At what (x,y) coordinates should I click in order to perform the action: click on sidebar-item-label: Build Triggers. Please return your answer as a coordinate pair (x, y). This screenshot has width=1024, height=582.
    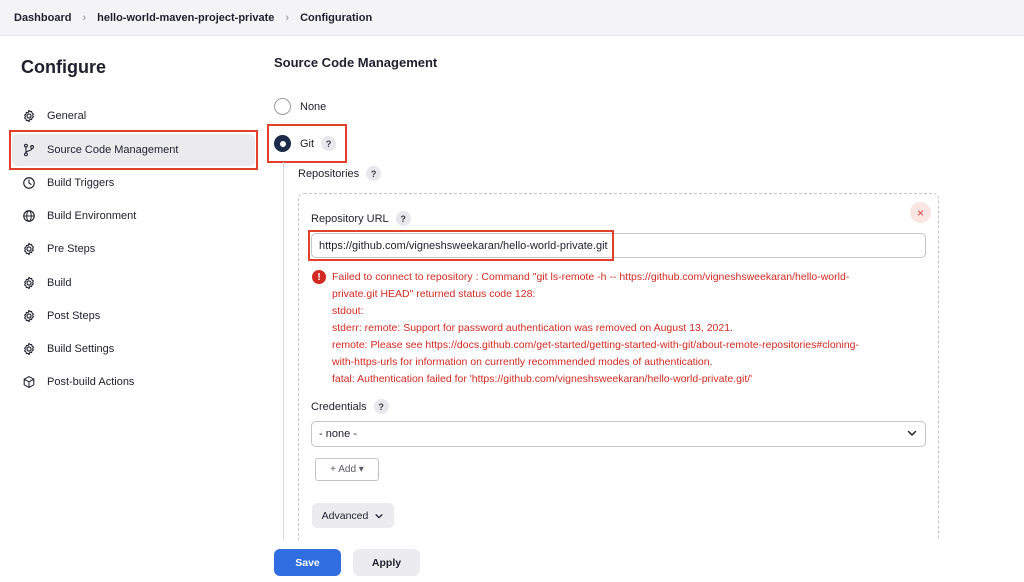
    Looking at the image, I should click on (81, 183).